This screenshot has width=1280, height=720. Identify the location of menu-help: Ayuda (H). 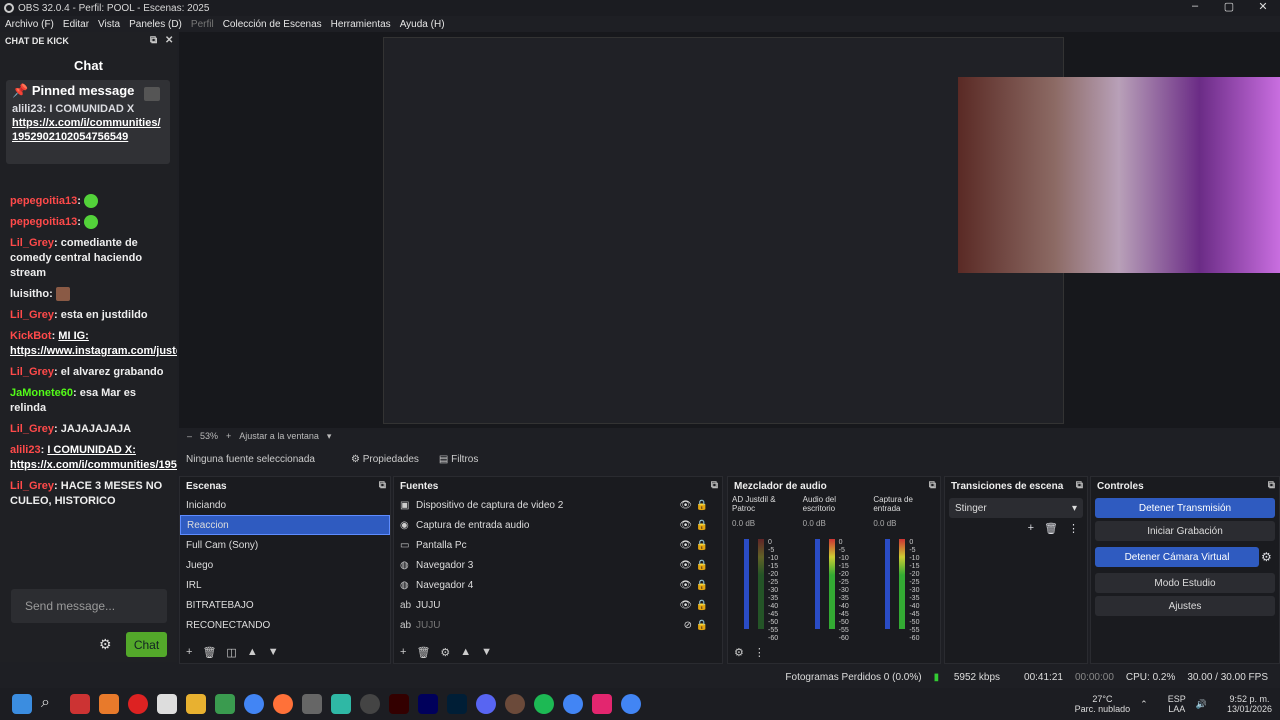
(422, 24).